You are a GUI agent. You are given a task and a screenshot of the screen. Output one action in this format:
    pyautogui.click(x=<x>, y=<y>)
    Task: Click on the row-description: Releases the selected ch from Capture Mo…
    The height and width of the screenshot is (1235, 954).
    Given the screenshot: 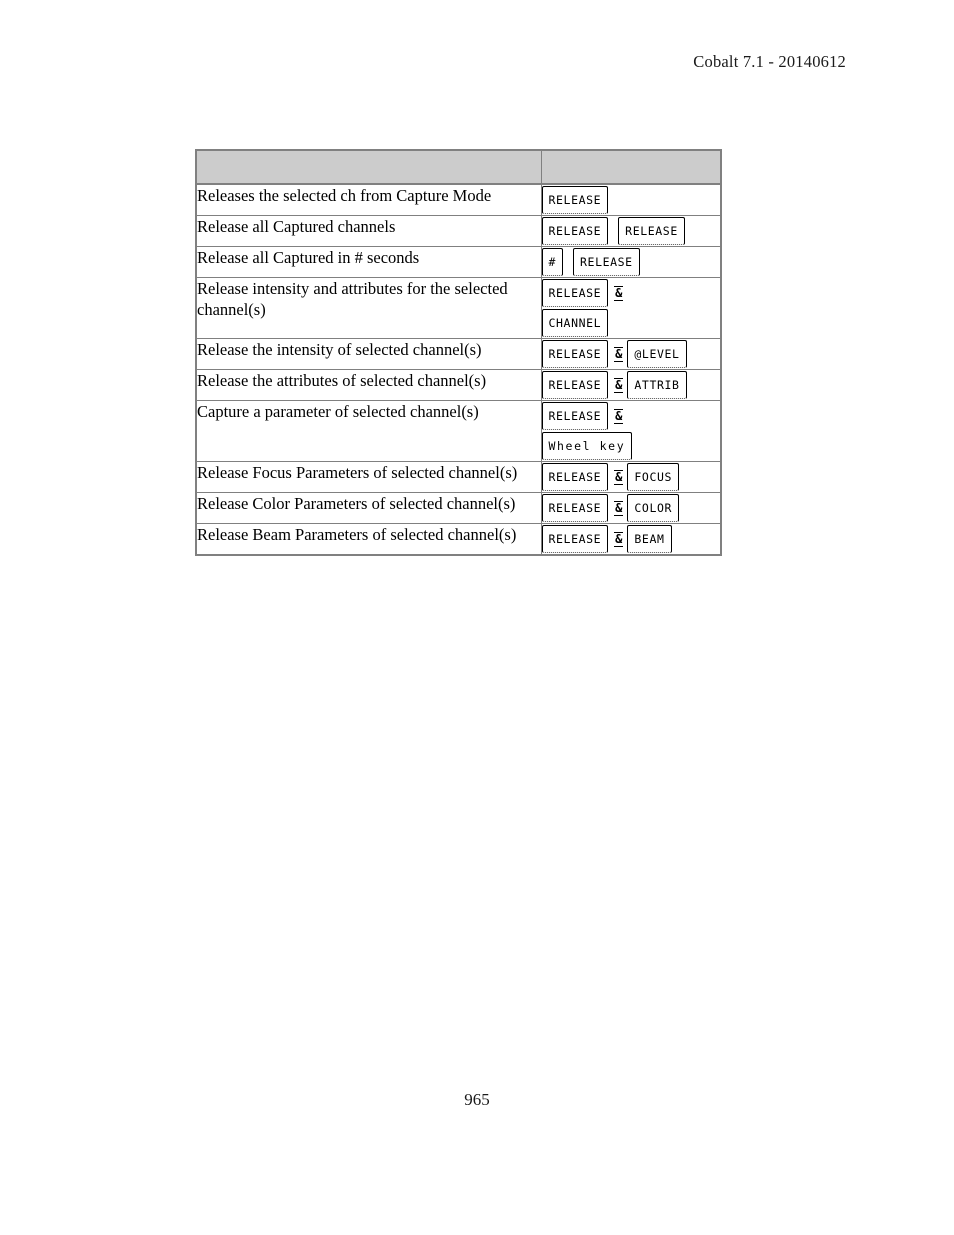 What is the action you would take?
    pyautogui.click(x=368, y=199)
    